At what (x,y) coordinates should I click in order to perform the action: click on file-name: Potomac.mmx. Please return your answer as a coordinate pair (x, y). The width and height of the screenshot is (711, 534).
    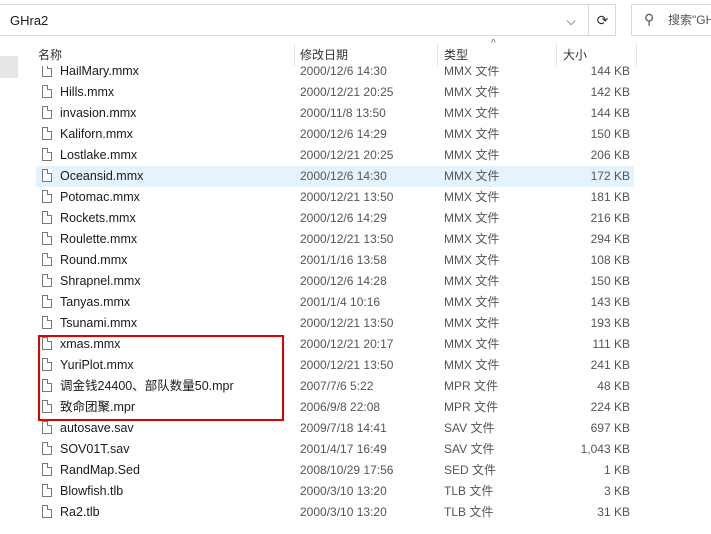
    Looking at the image, I should click on (100, 197).